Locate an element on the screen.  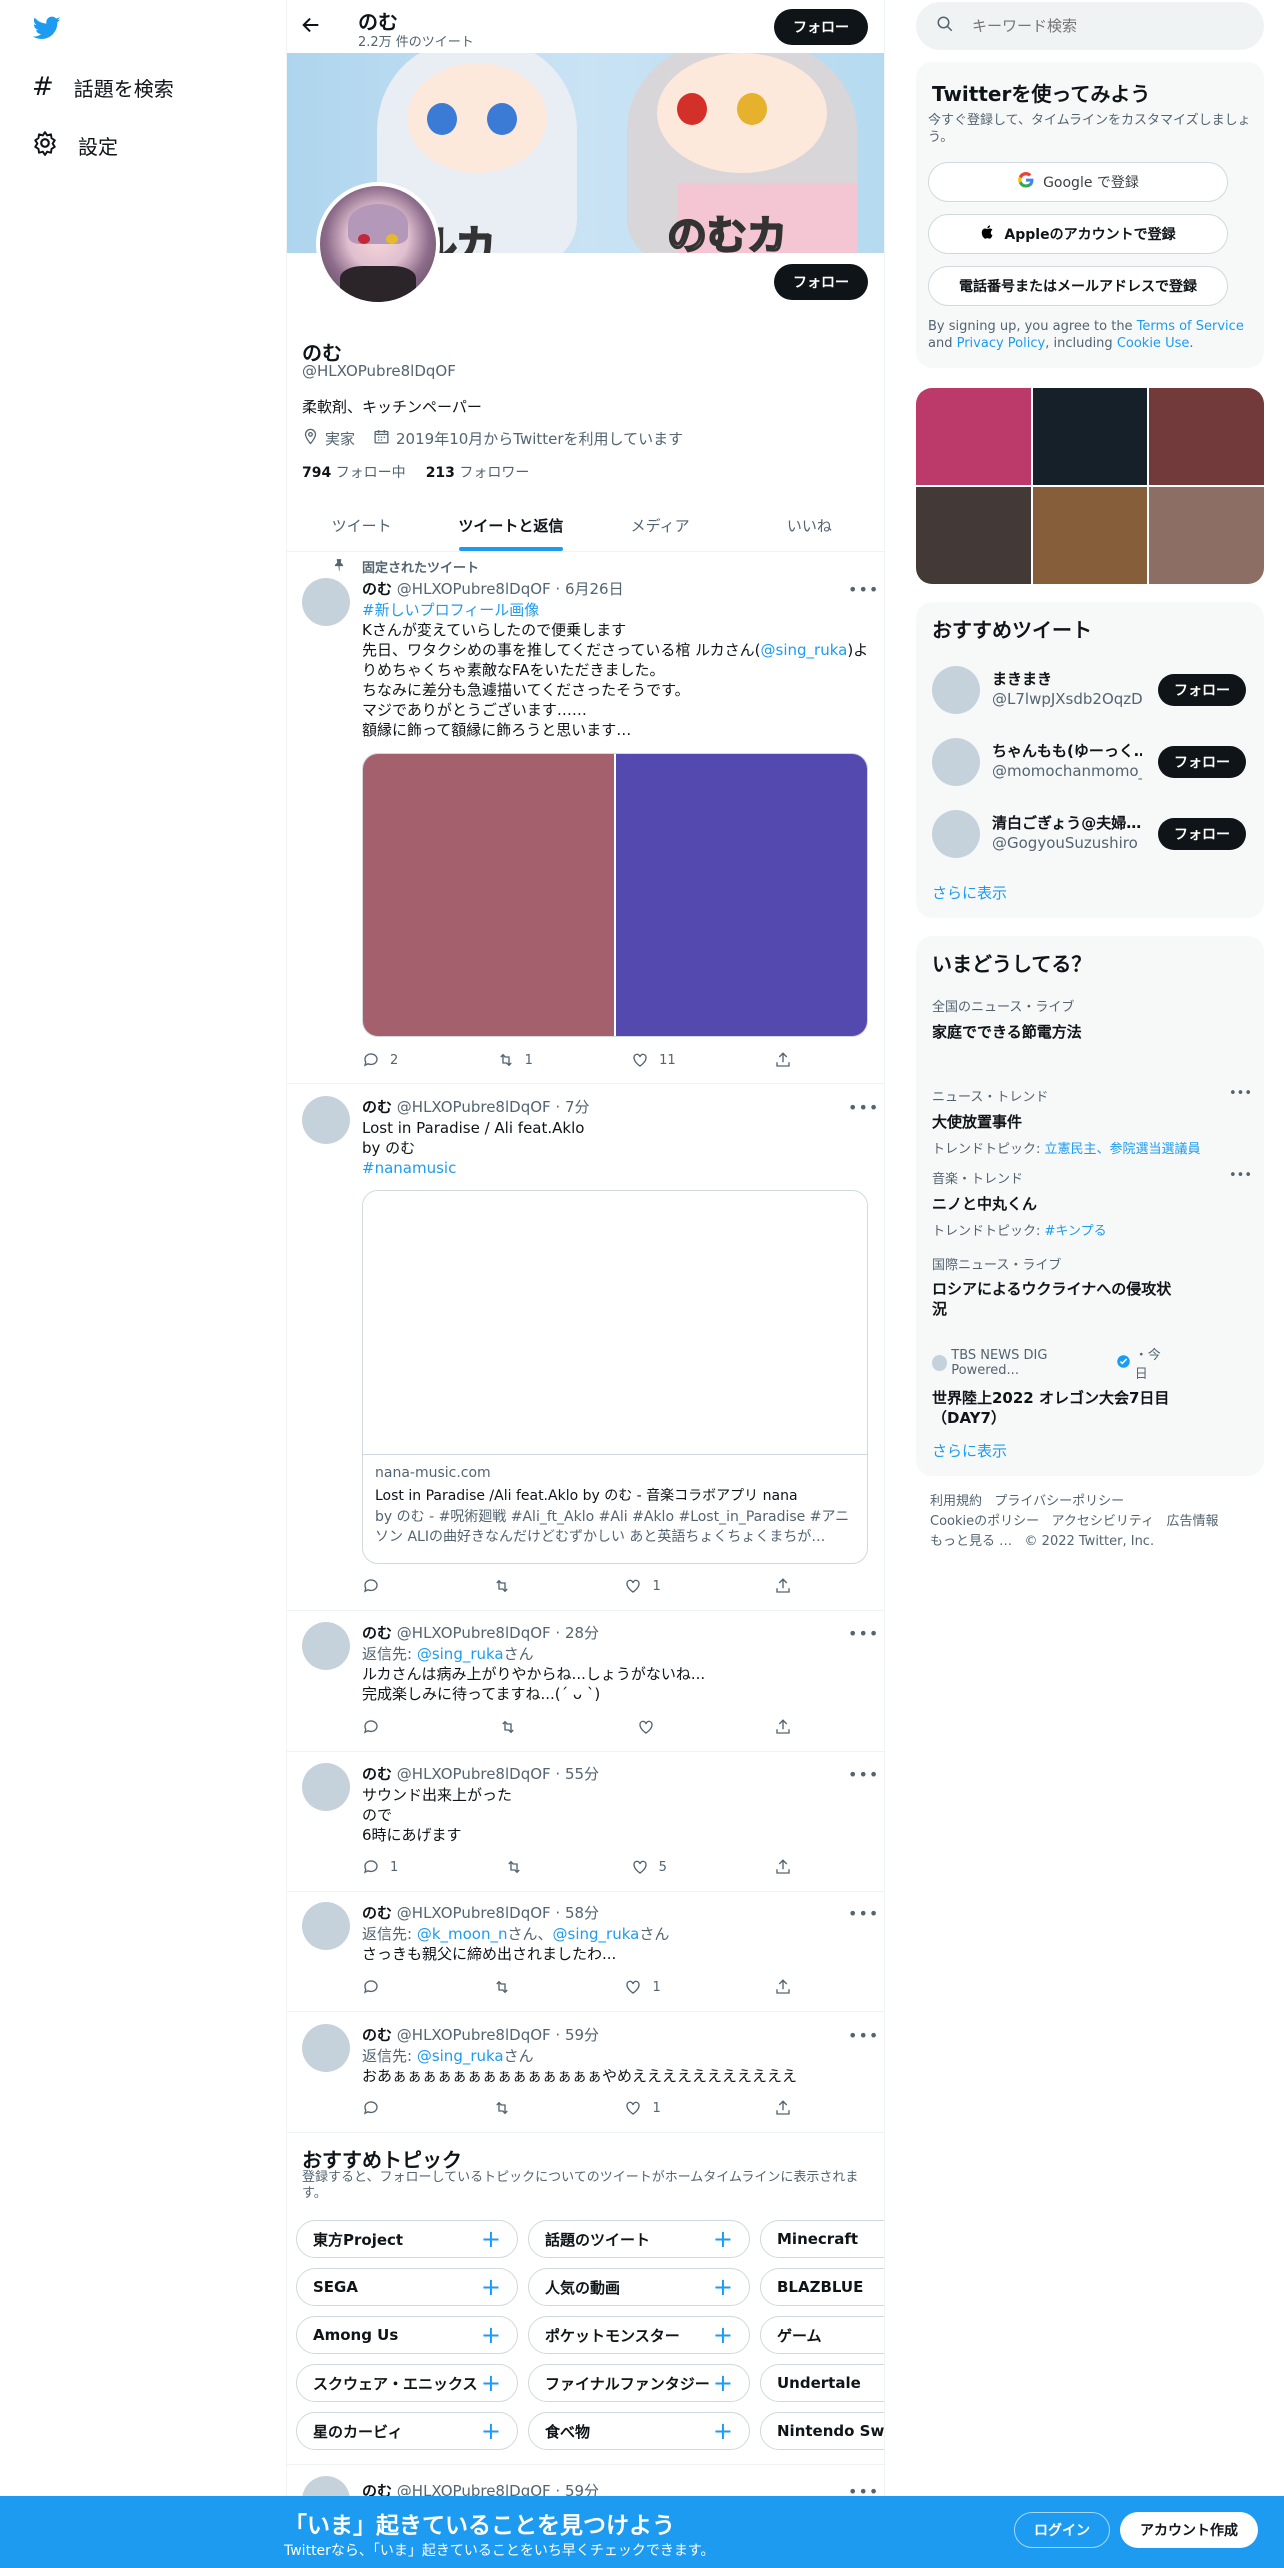
topic-chip: スクウェア・エニックス + is located at coordinates (407, 2383).